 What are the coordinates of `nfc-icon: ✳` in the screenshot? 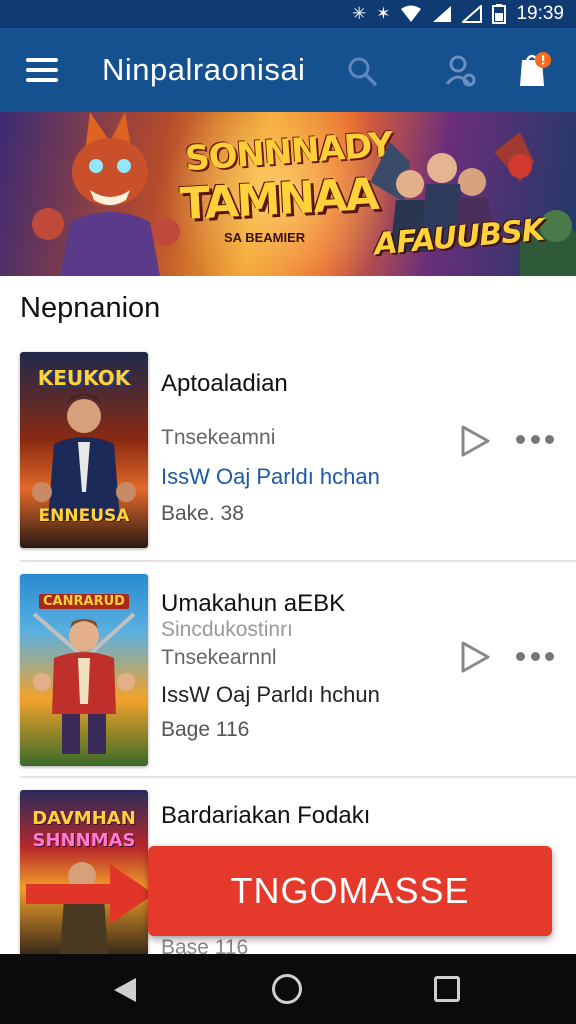 It's located at (359, 13).